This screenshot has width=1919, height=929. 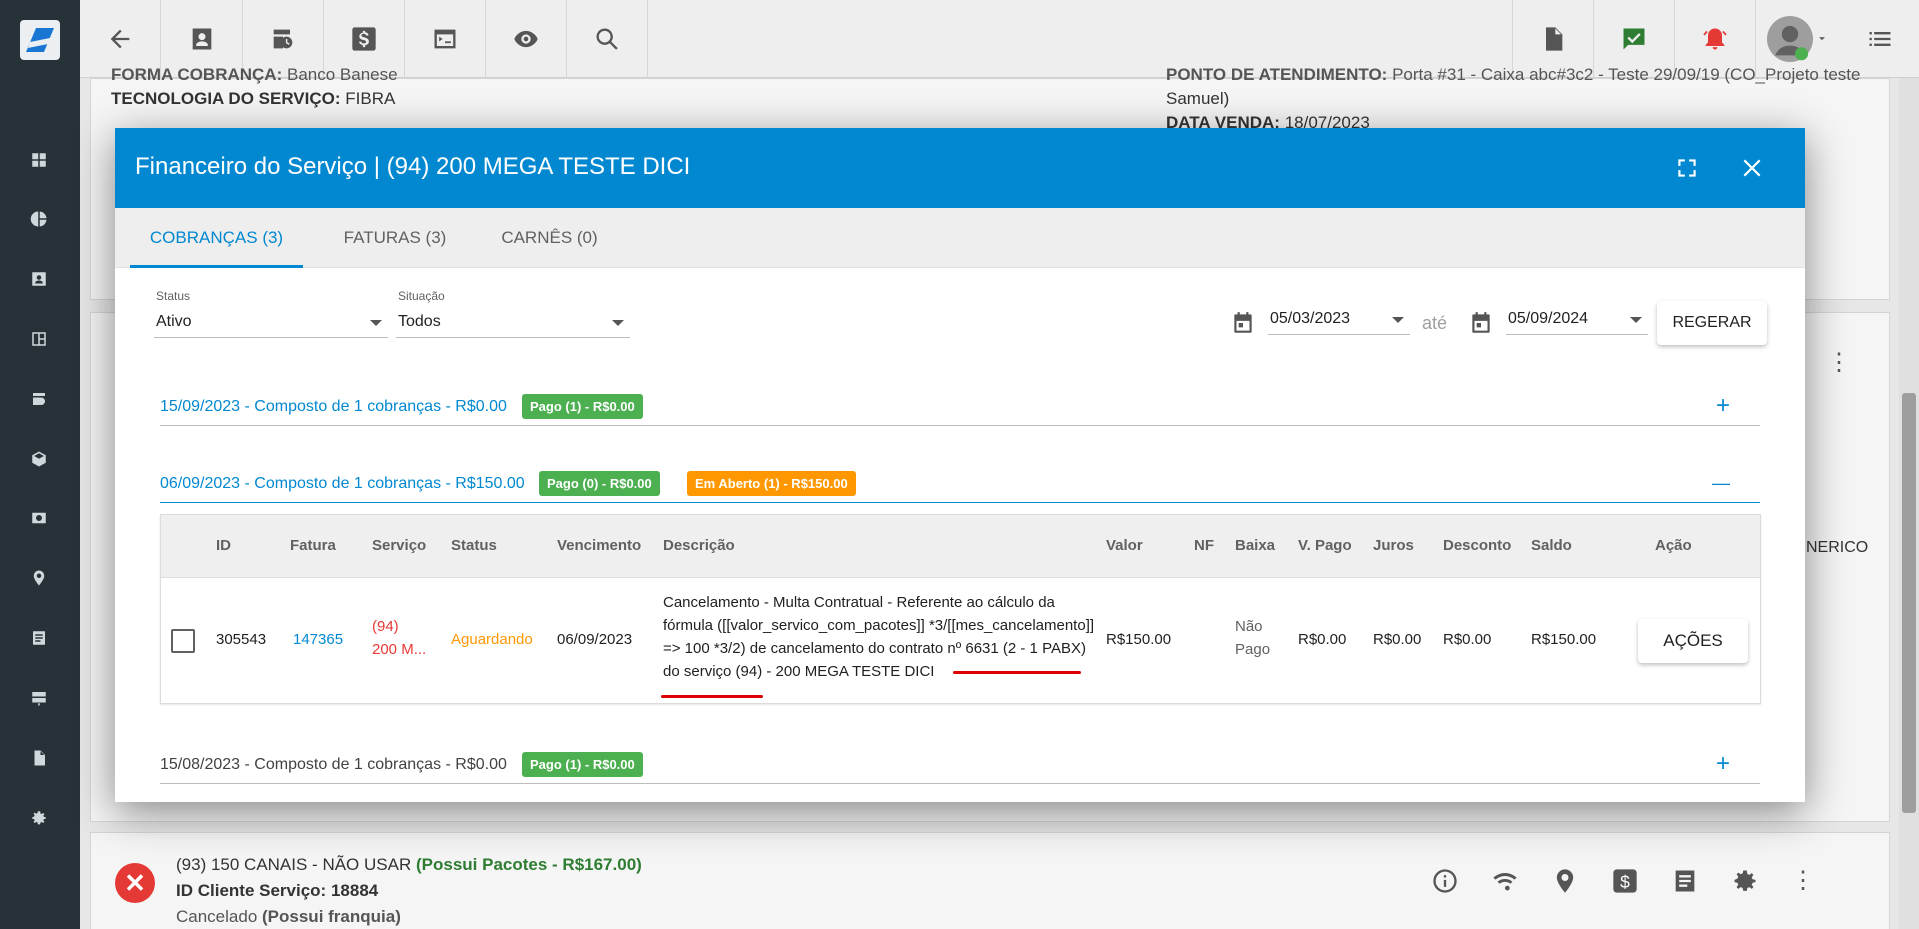 I want to click on schedule-icon, so click(x=39, y=399).